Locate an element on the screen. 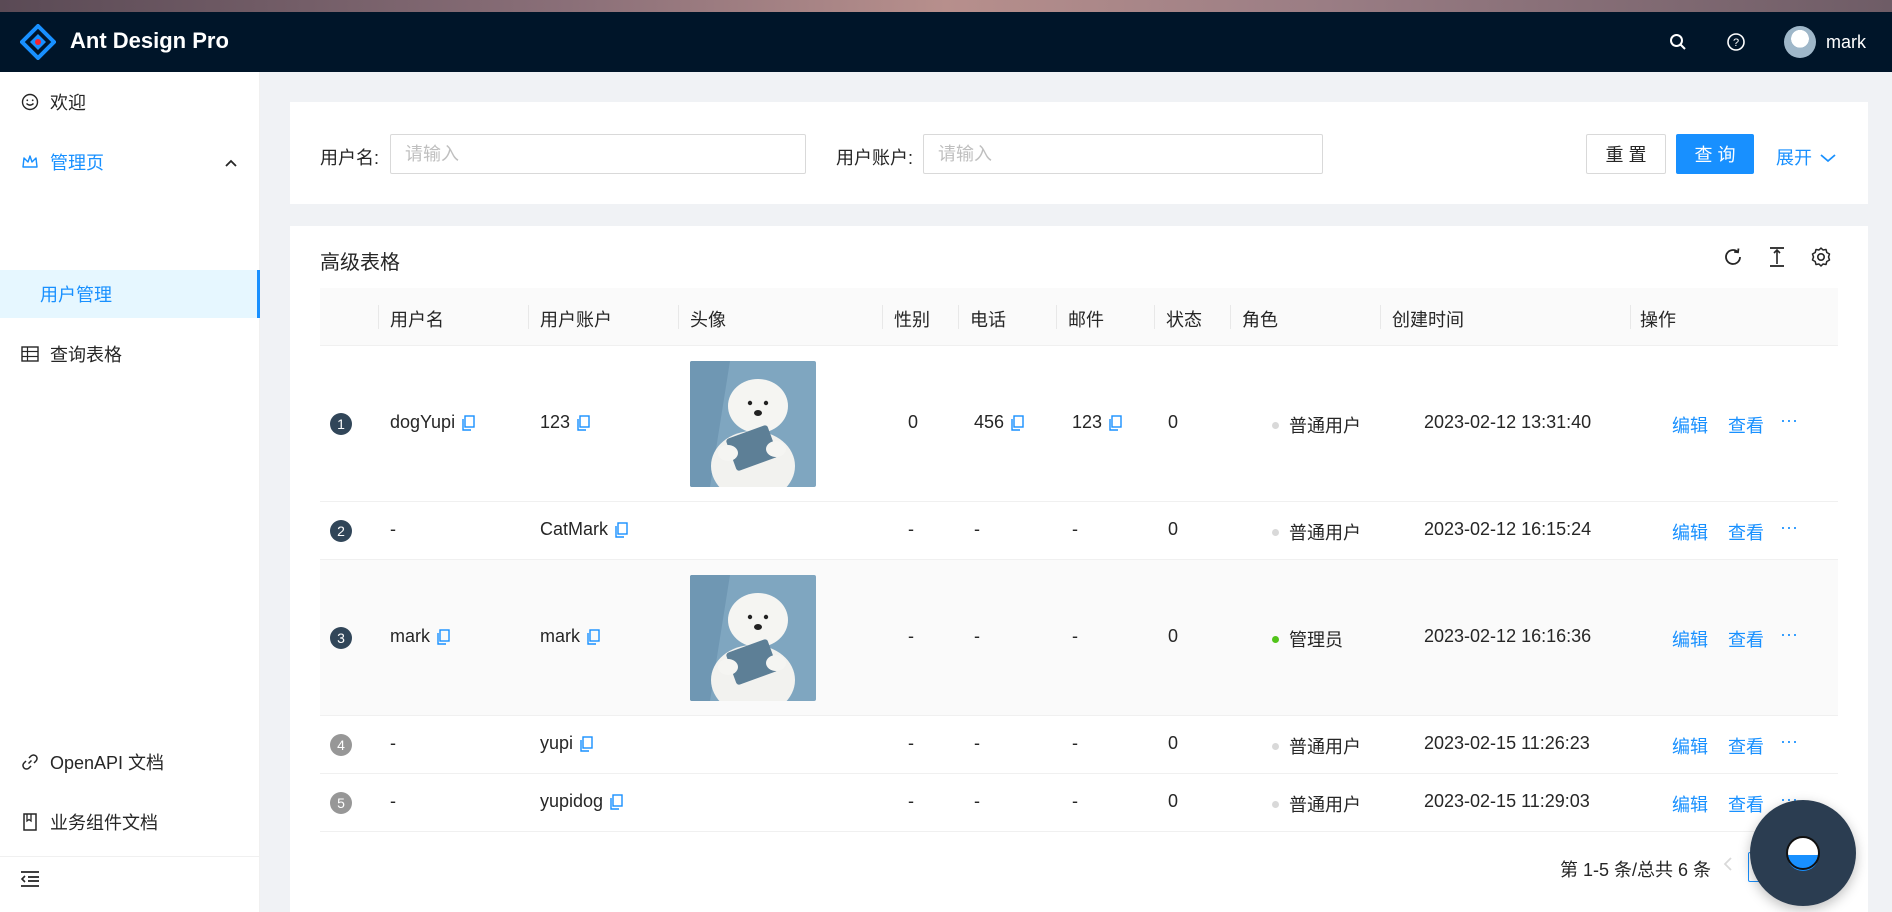  created-cell: 2023-02-12 13:31:40 is located at coordinates (1508, 422).